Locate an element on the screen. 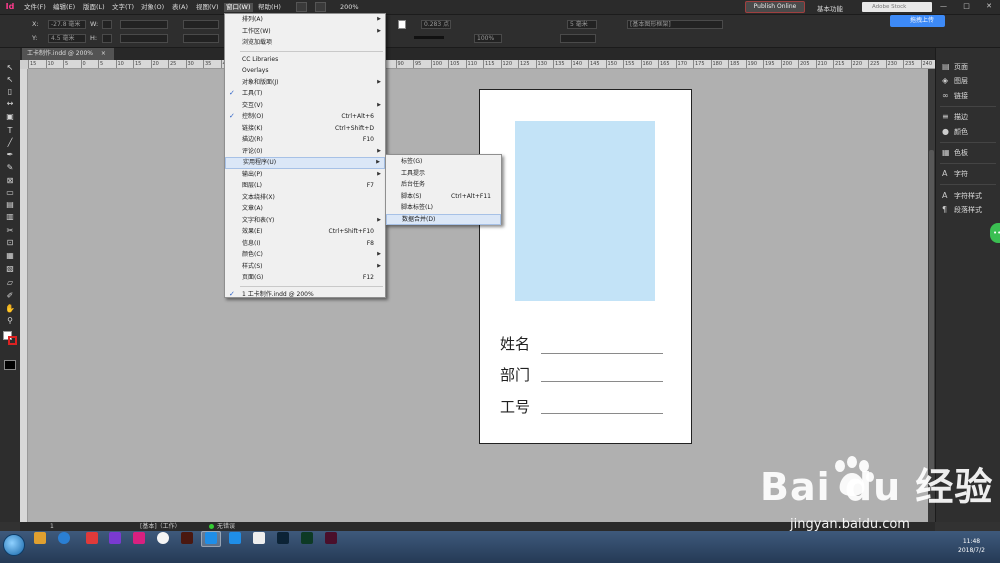  page-number-field: 1 is located at coordinates (52, 526).